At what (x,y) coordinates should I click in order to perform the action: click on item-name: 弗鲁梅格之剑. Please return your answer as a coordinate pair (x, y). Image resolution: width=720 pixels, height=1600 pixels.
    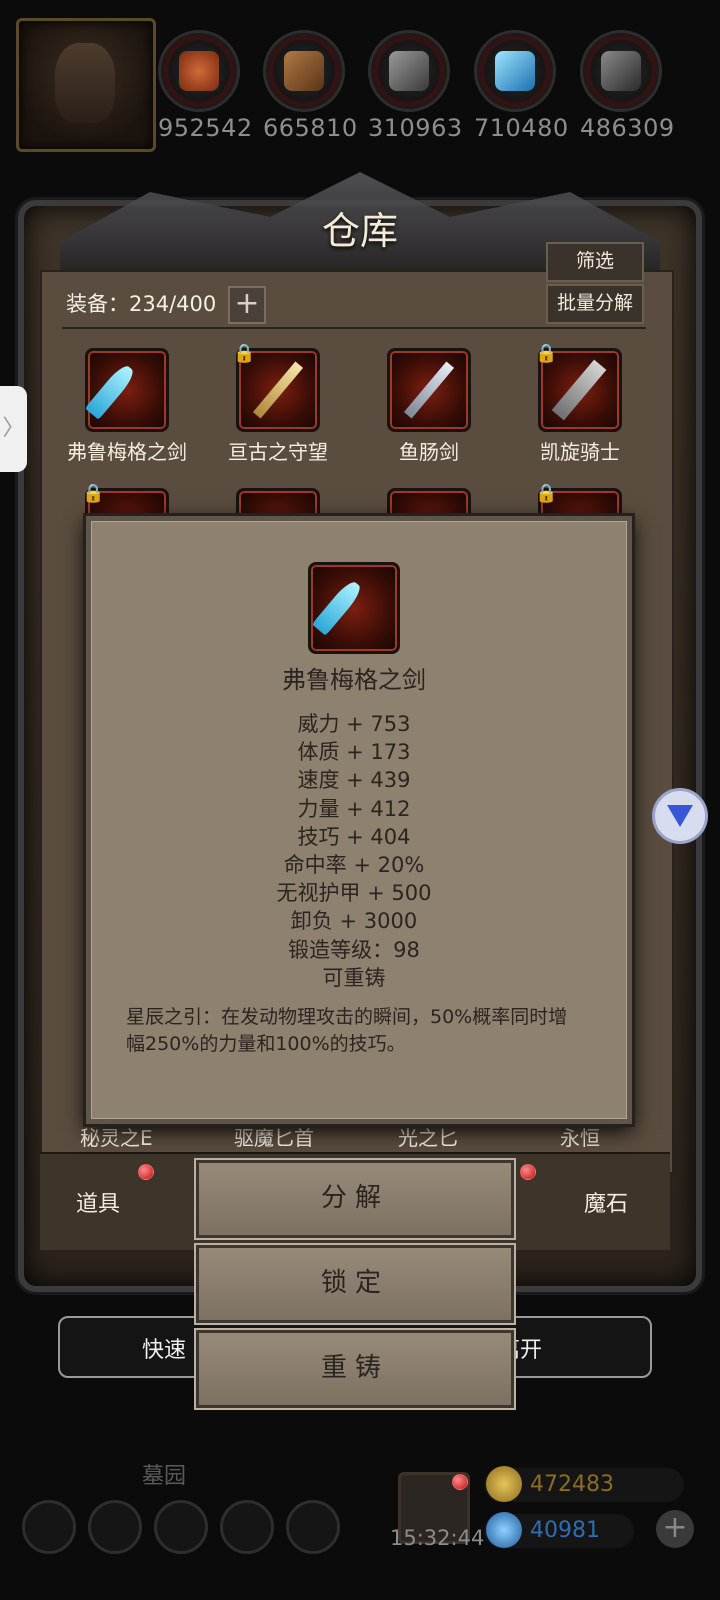
    Looking at the image, I should click on (127, 452).